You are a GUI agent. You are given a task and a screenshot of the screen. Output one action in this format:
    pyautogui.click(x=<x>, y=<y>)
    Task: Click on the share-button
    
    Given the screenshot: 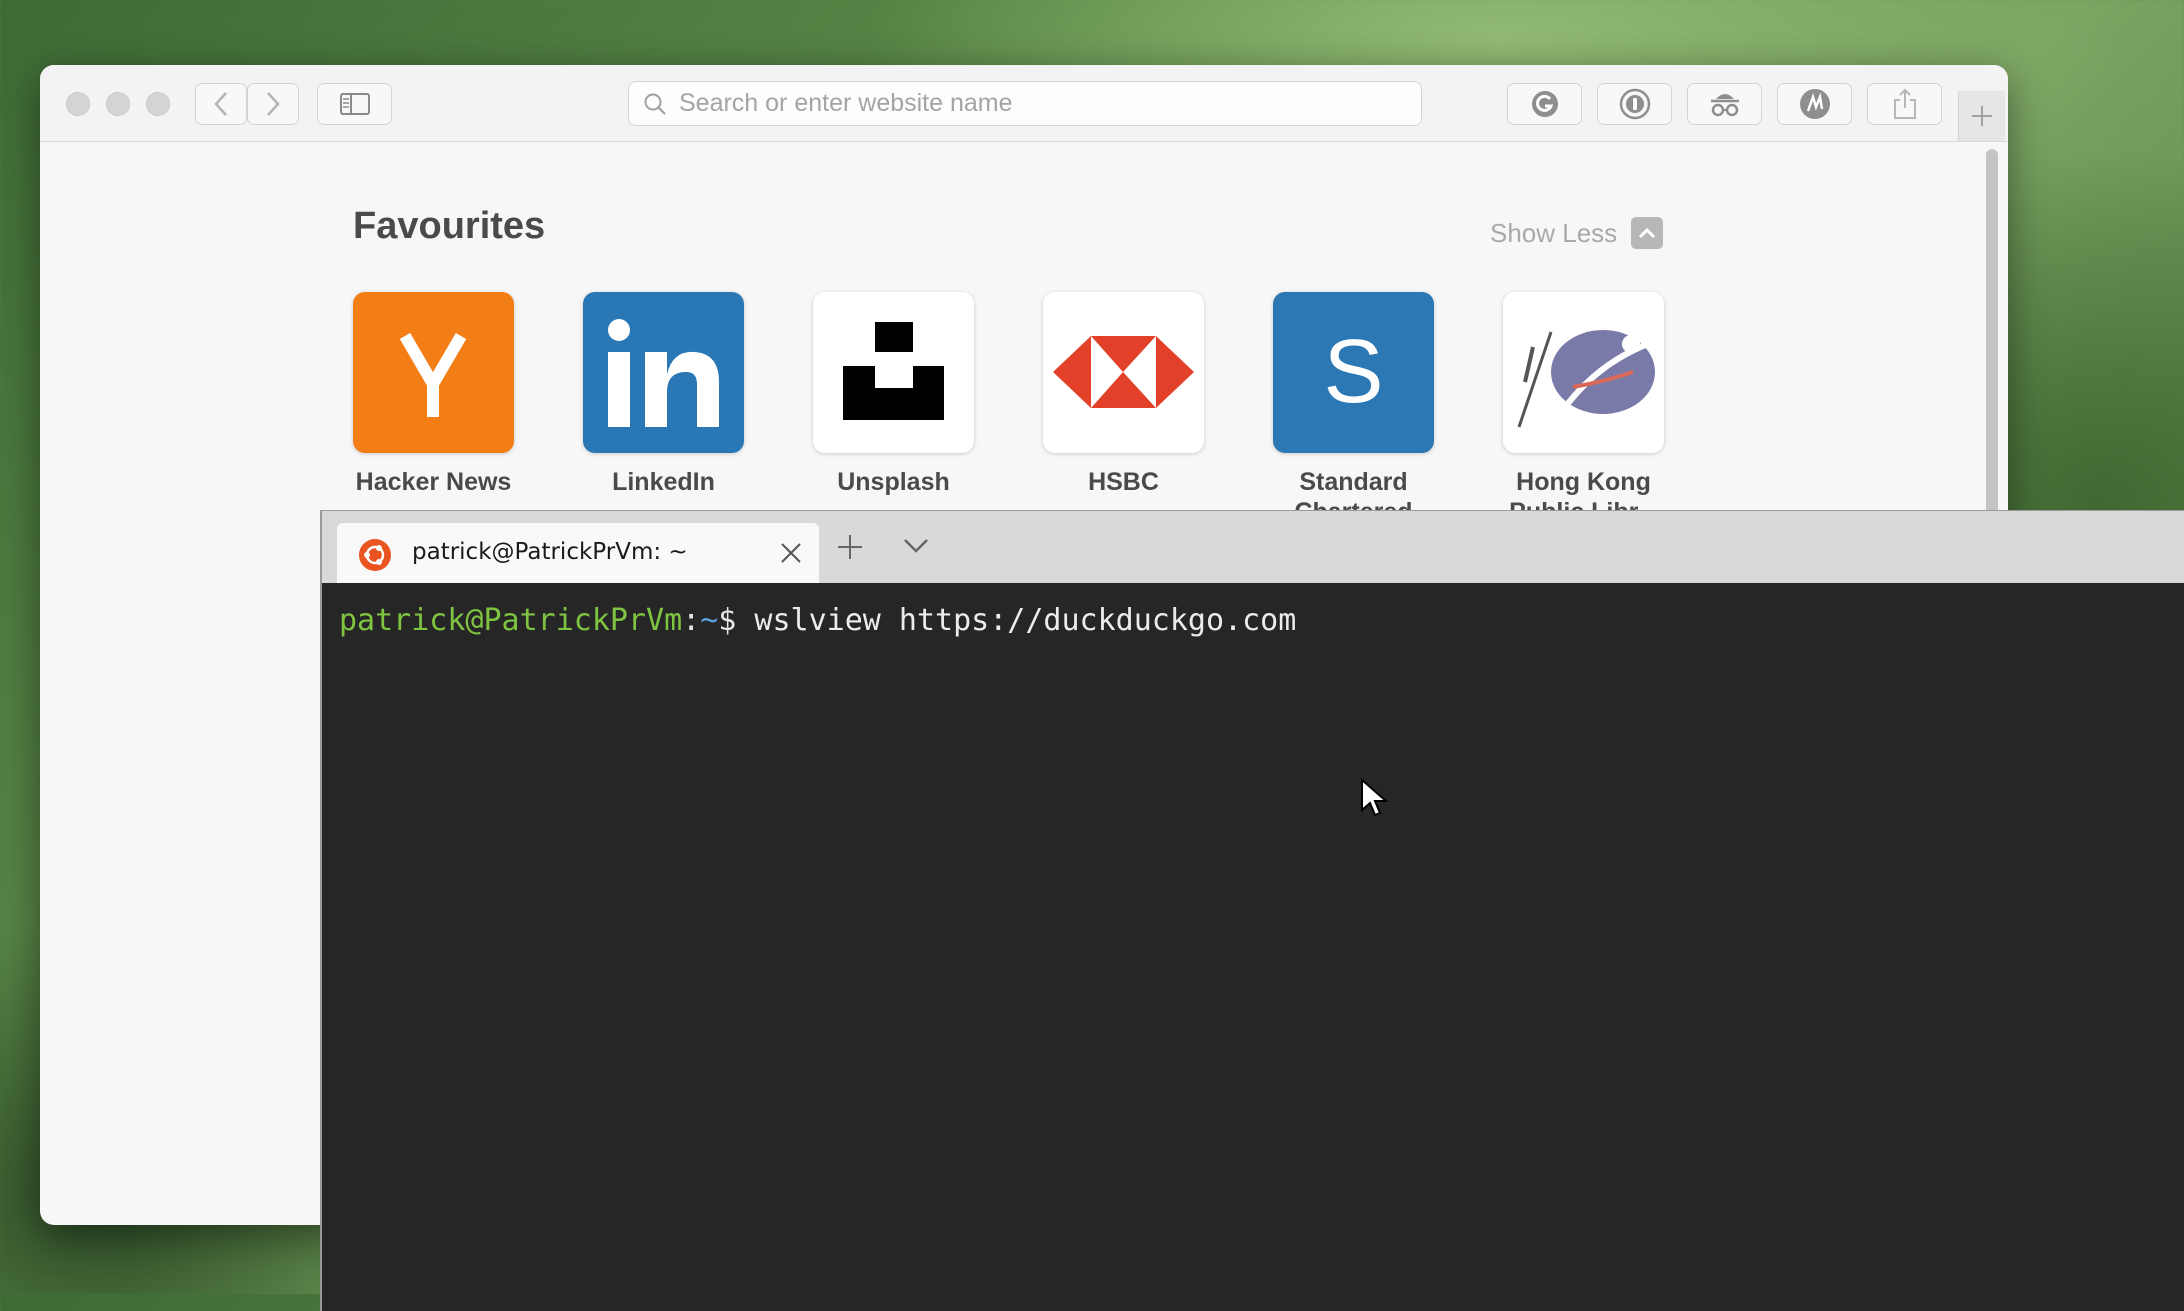 What is the action you would take?
    pyautogui.click(x=1904, y=104)
    